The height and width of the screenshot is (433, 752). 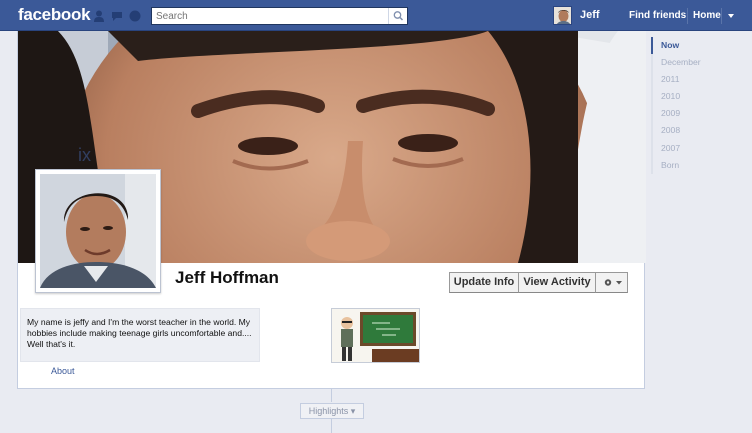 What do you see at coordinates (696, 114) in the screenshot?
I see `scrubber-item-2009: 2009` at bounding box center [696, 114].